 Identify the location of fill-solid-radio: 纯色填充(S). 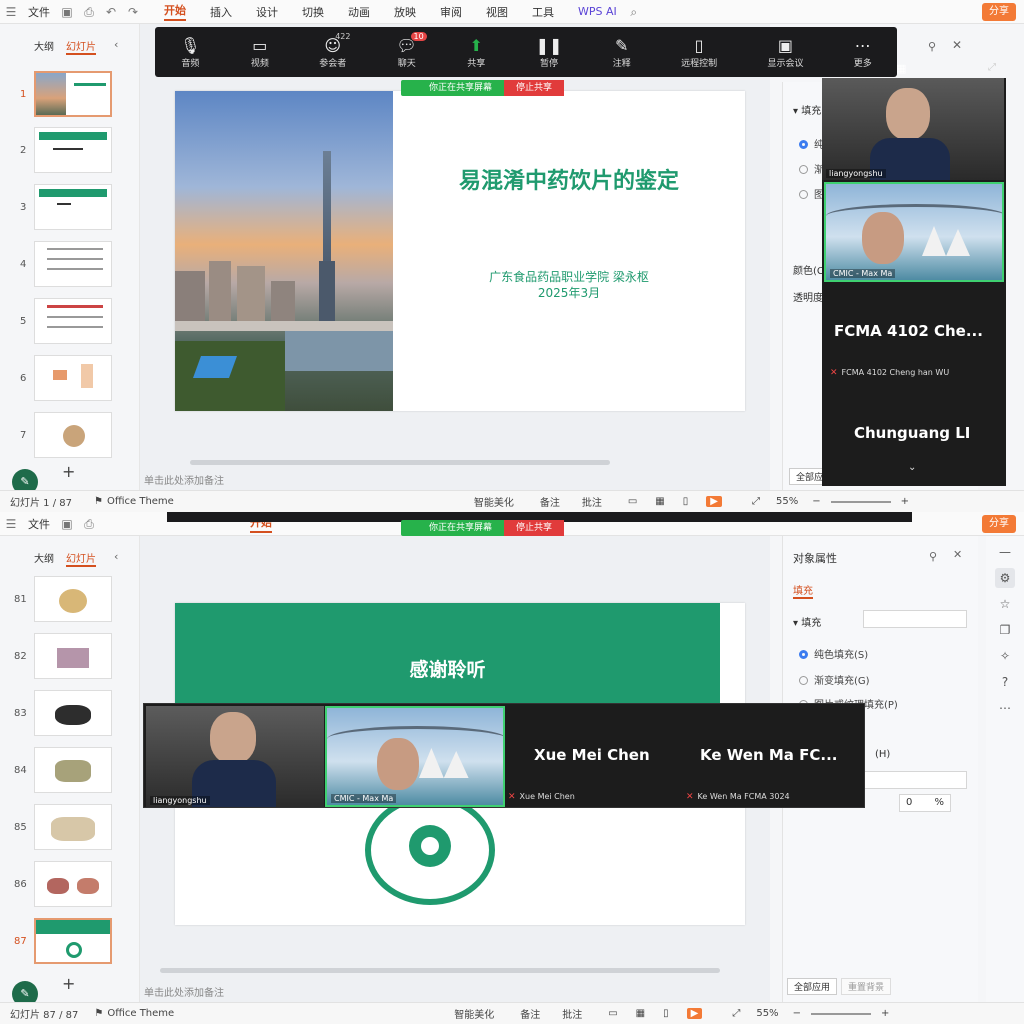
(833, 653).